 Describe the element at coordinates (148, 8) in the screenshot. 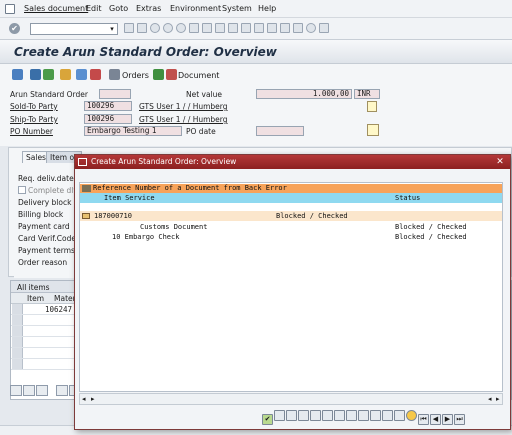

I see `menu-extras: Extras` at that location.